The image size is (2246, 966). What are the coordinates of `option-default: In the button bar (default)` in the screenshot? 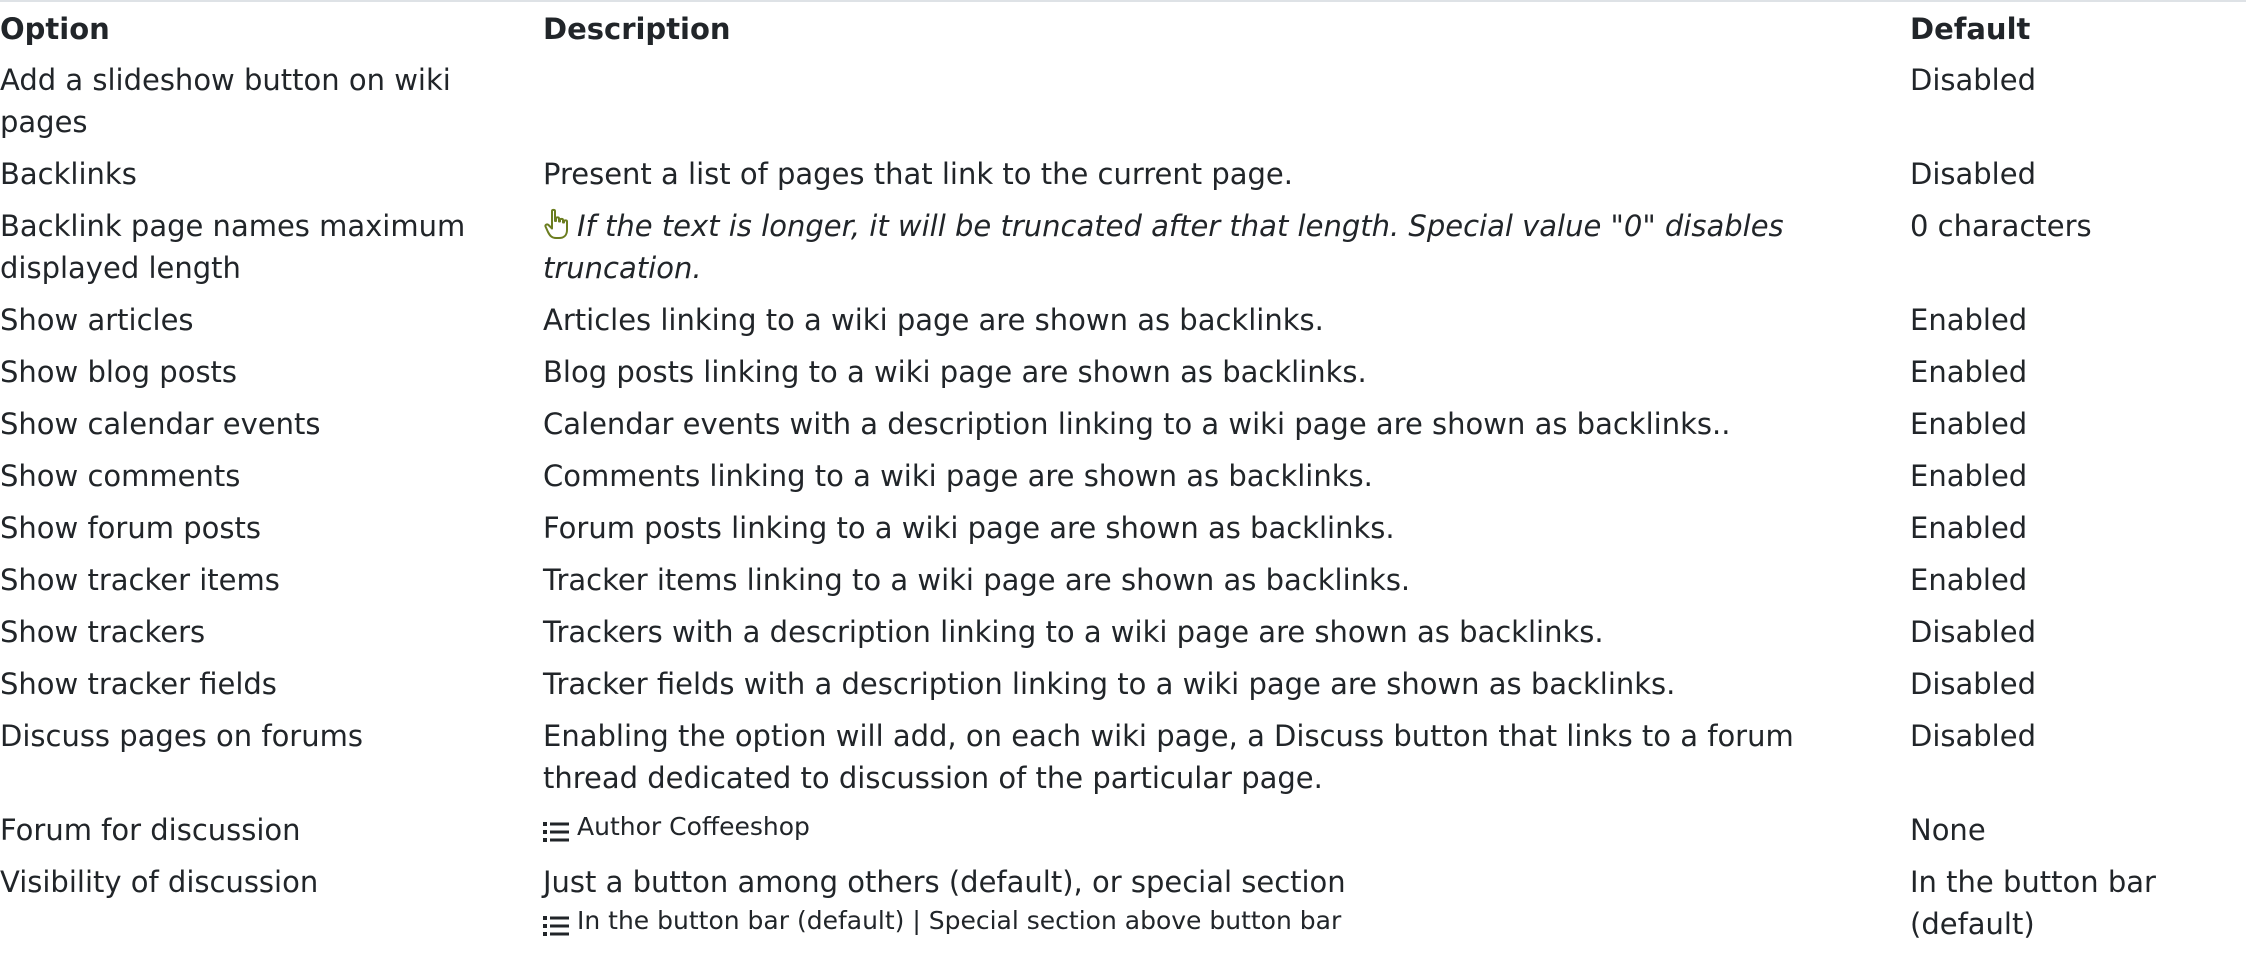 It's located at (2033, 903).